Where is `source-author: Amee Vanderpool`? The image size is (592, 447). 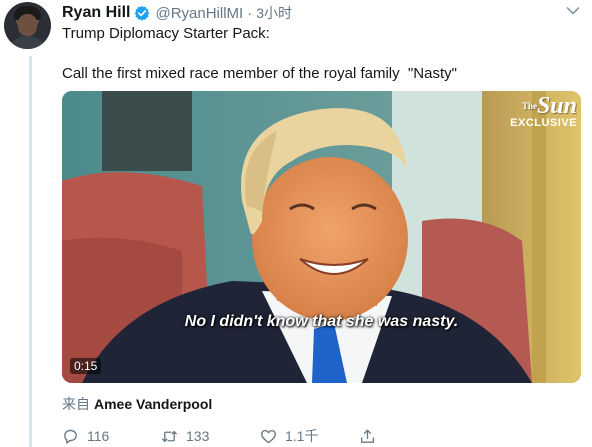 source-author: Amee Vanderpool is located at coordinates (153, 404).